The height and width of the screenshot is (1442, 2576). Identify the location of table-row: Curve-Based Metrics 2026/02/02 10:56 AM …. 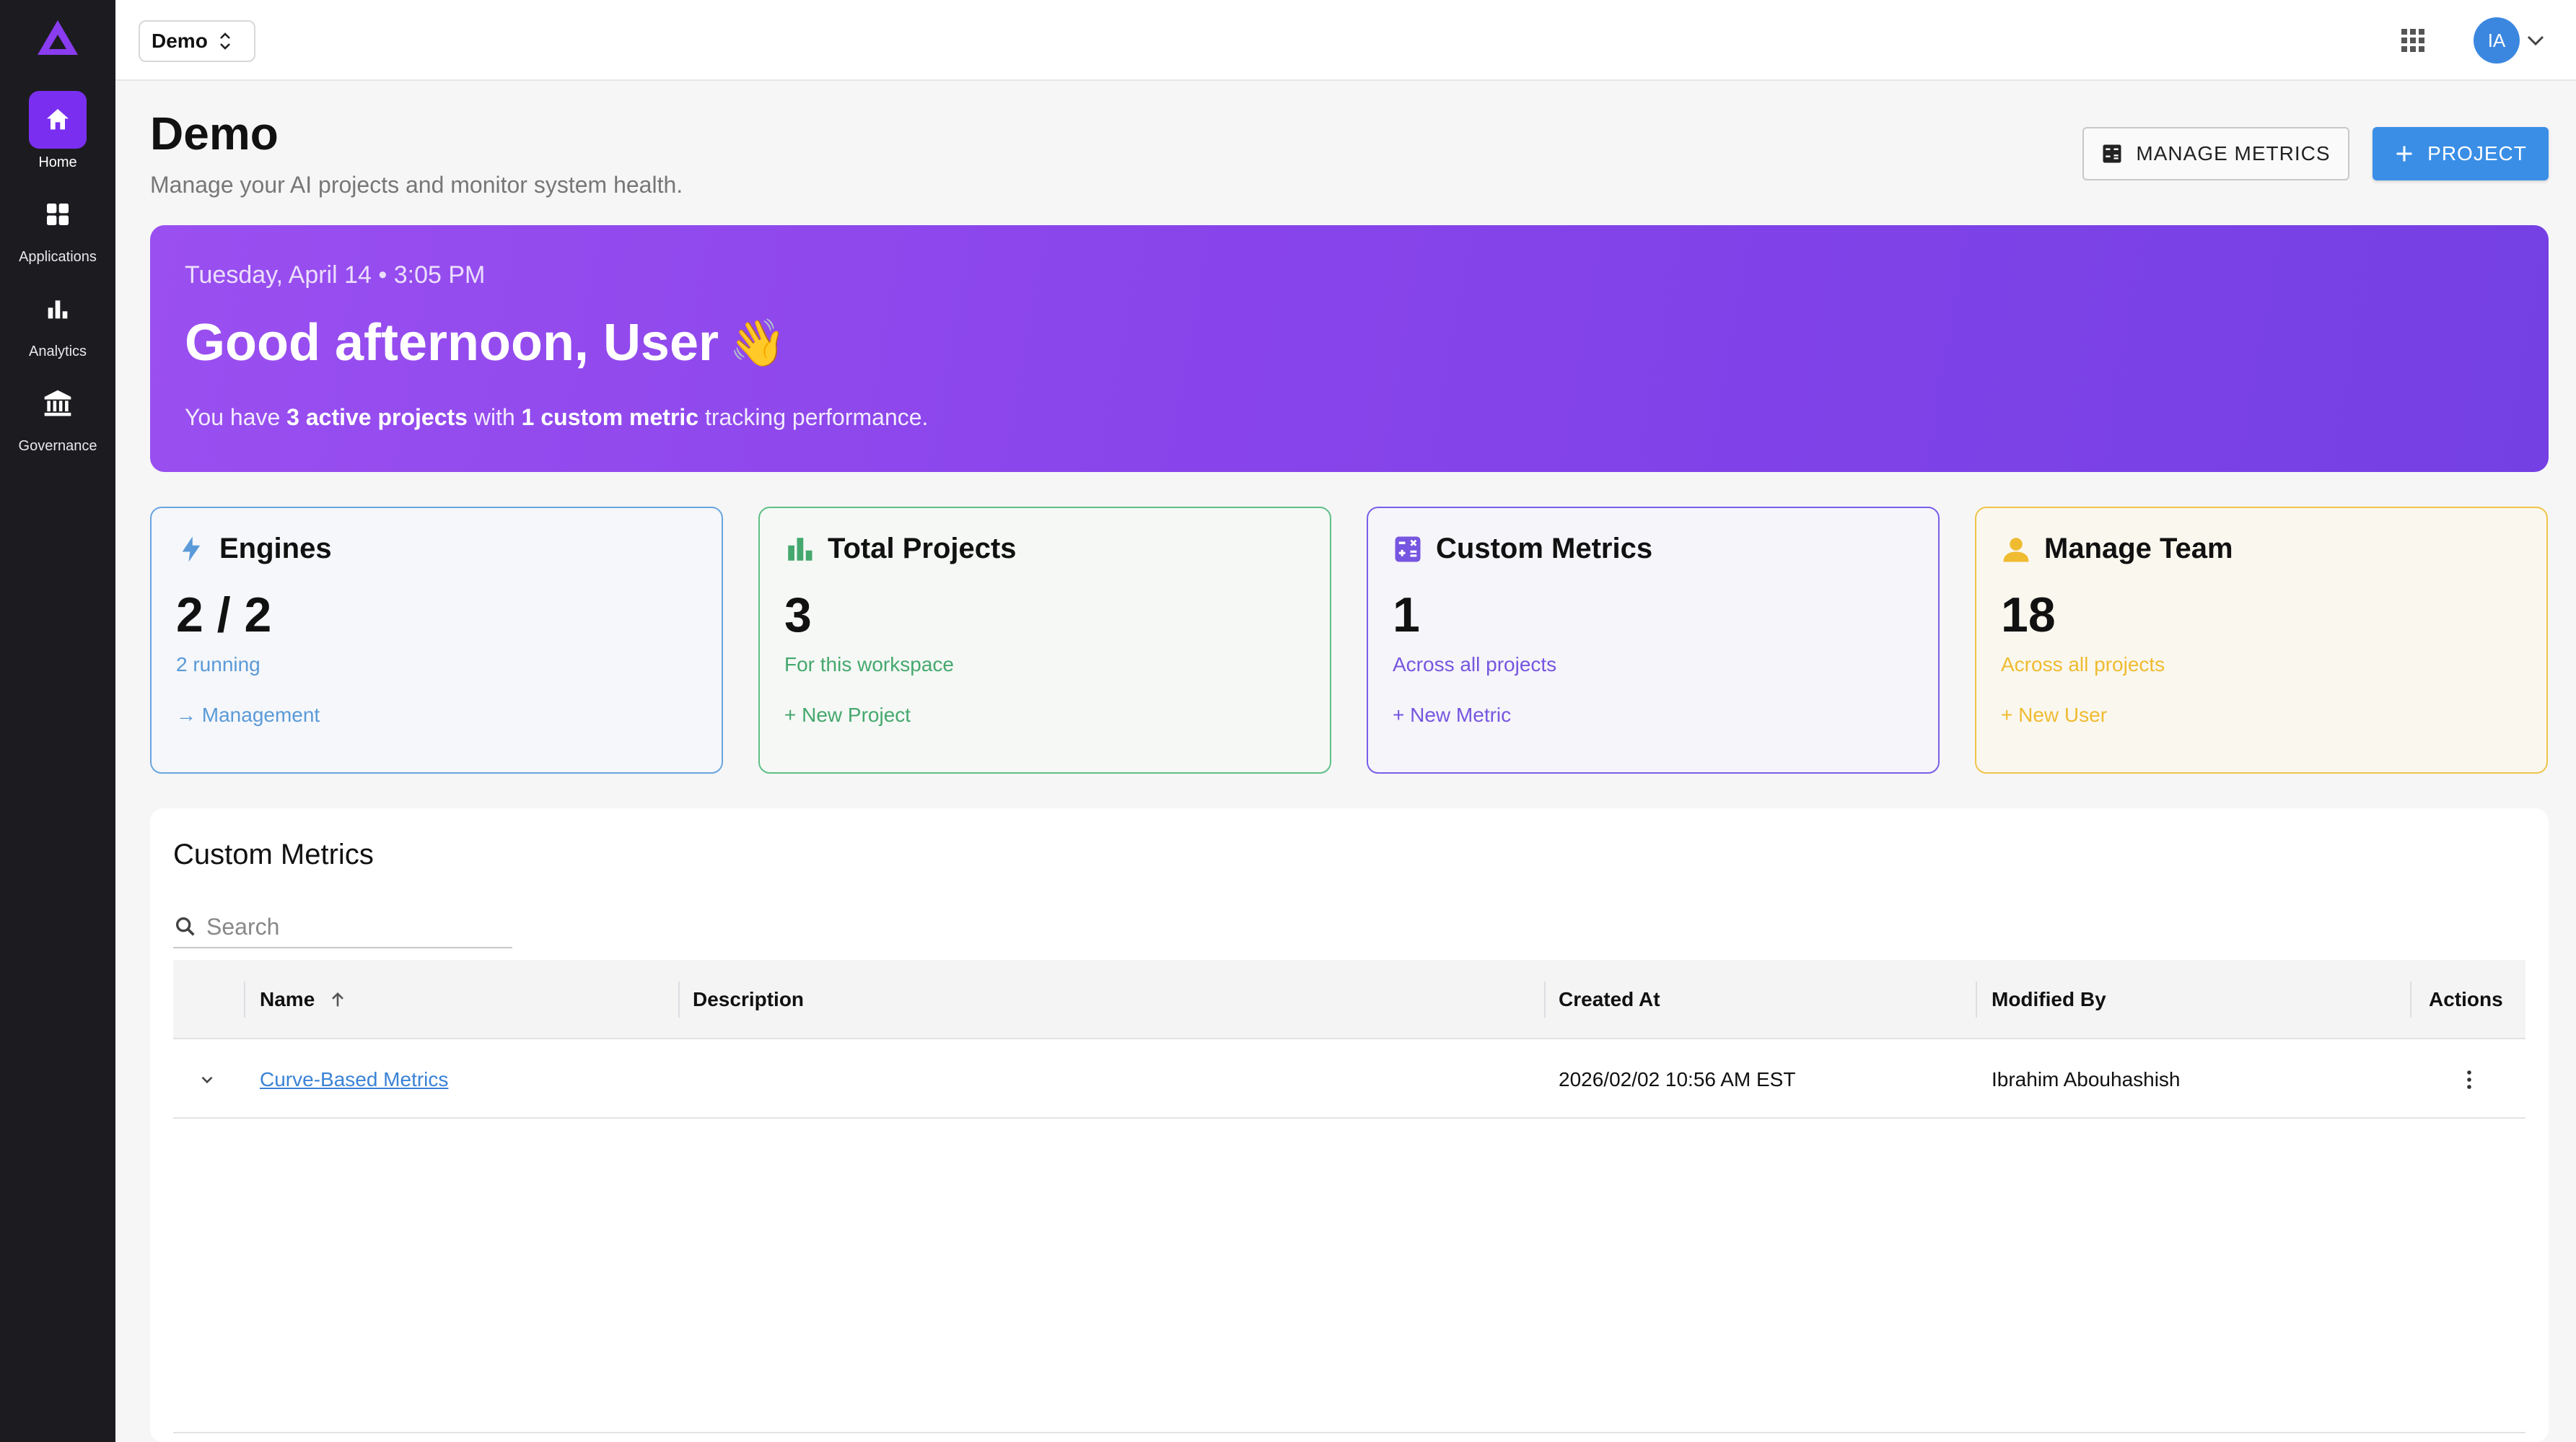
(1349, 1080).